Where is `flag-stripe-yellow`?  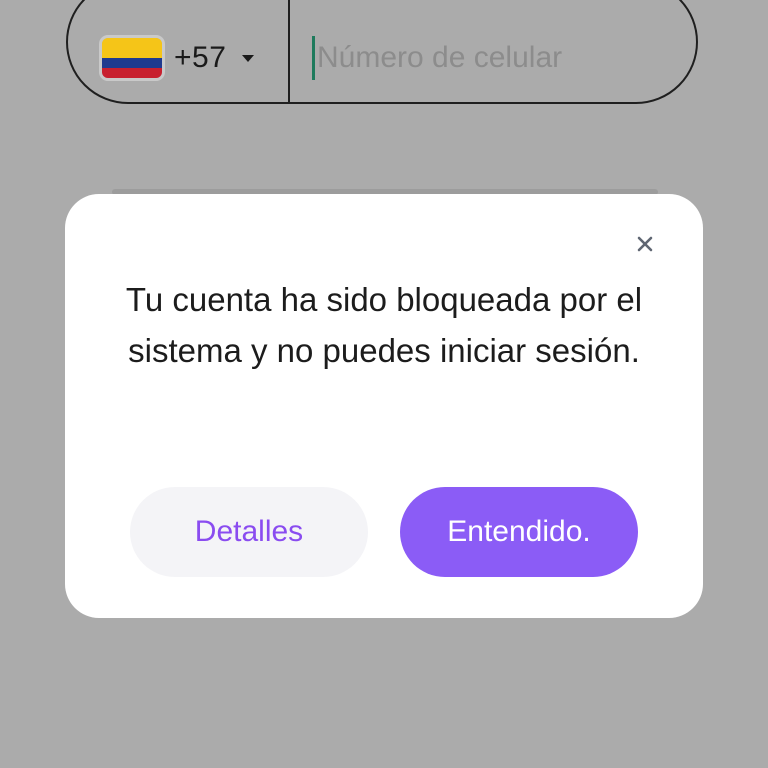
flag-stripe-yellow is located at coordinates (132, 48).